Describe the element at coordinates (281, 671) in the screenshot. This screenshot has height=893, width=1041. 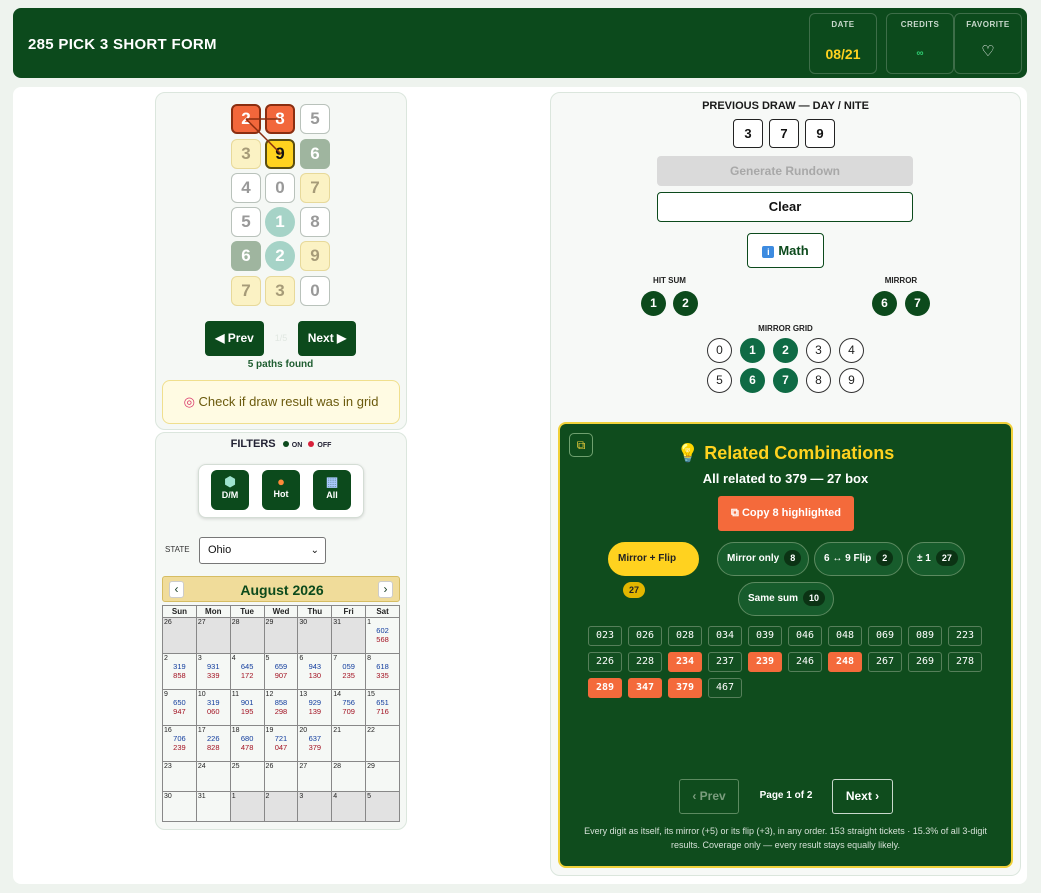
I see `calendar-day: 5 659 907` at that location.